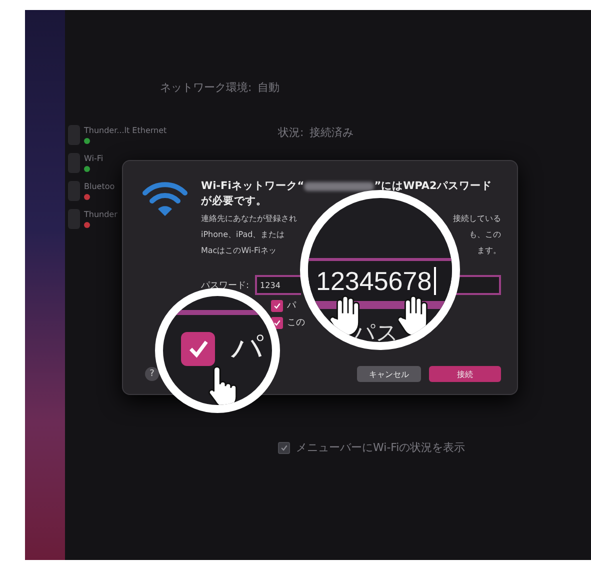  Describe the element at coordinates (291, 306) in the screenshot. I see `checkbox-label: パ` at that location.